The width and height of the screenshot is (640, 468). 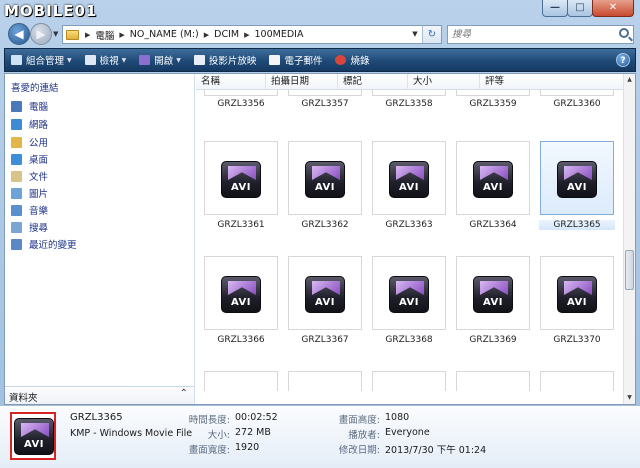 I want to click on search-input, so click(x=528, y=34).